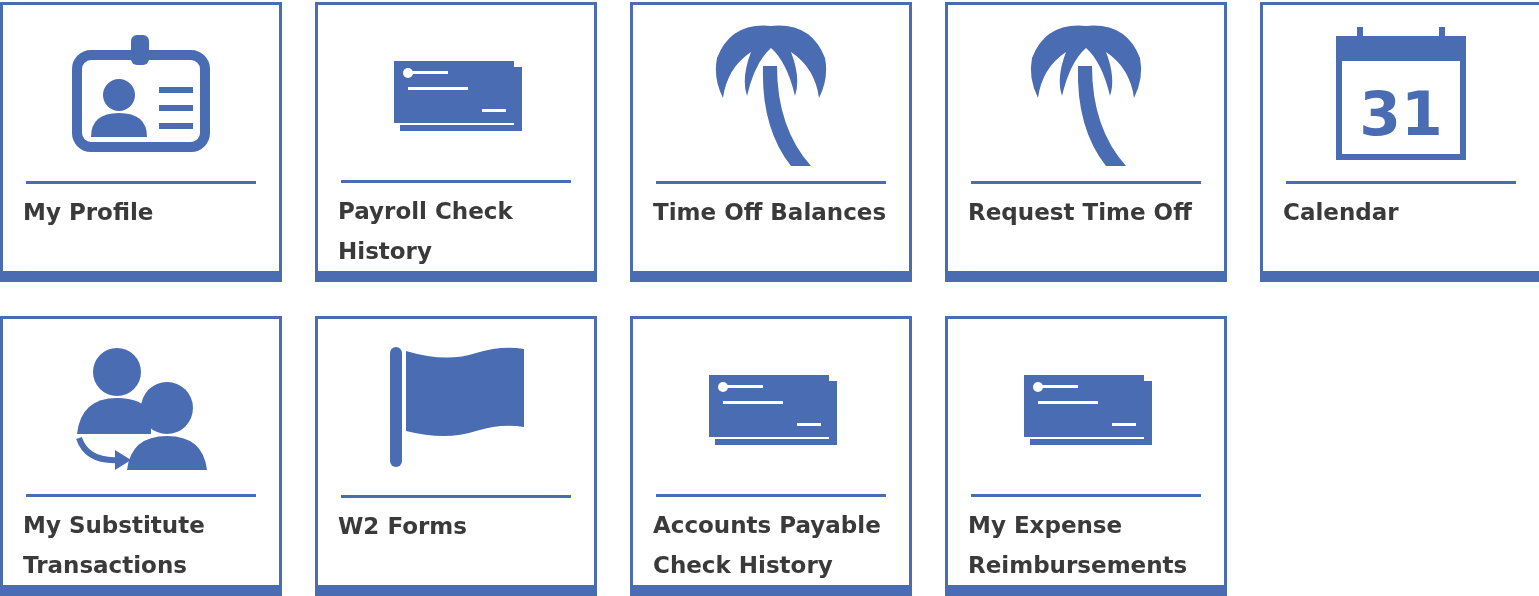 The height and width of the screenshot is (596, 1539). I want to click on tile-label: Request Time Off, so click(1080, 212).